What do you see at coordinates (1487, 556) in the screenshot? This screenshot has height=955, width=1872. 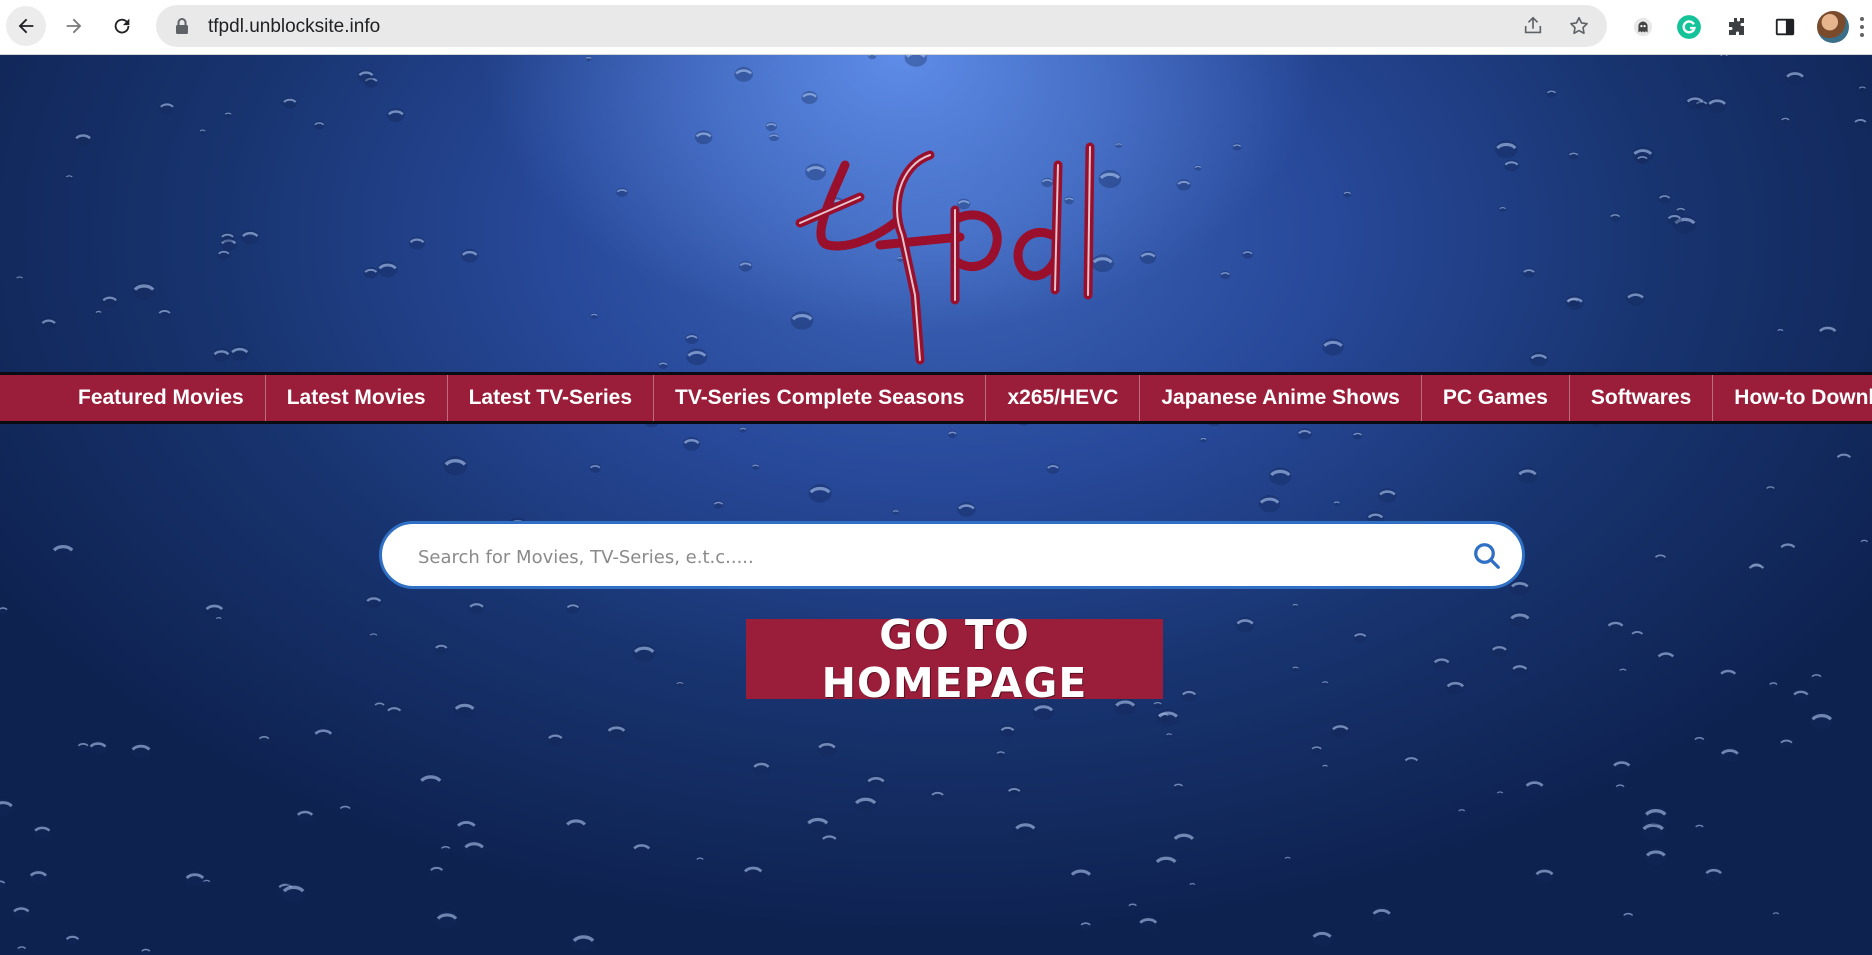 I see `search-button` at bounding box center [1487, 556].